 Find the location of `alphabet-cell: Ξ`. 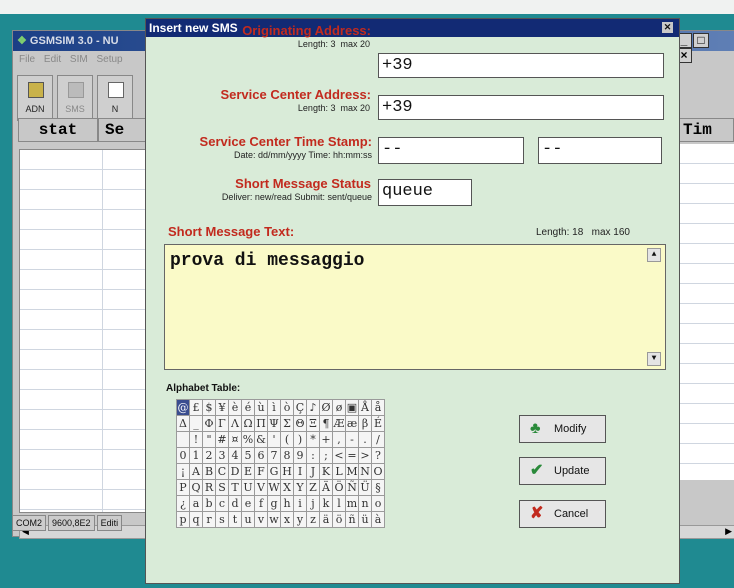

alphabet-cell: Ξ is located at coordinates (313, 423).